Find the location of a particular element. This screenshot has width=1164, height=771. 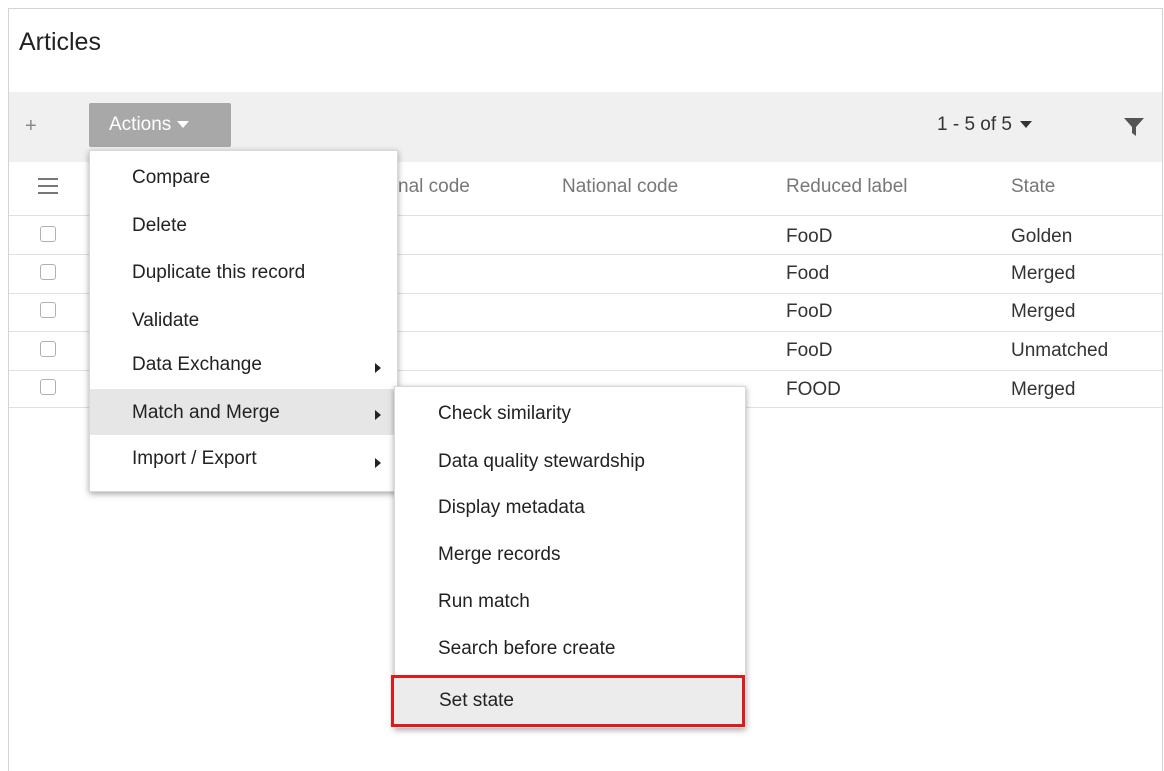

menu-item-data-exchange: Data Exchange is located at coordinates (243, 366).